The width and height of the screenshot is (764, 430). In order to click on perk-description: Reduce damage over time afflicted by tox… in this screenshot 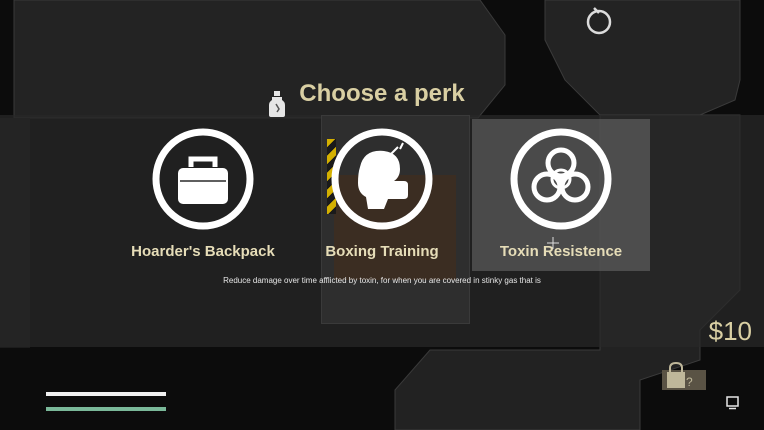, I will do `click(382, 280)`.